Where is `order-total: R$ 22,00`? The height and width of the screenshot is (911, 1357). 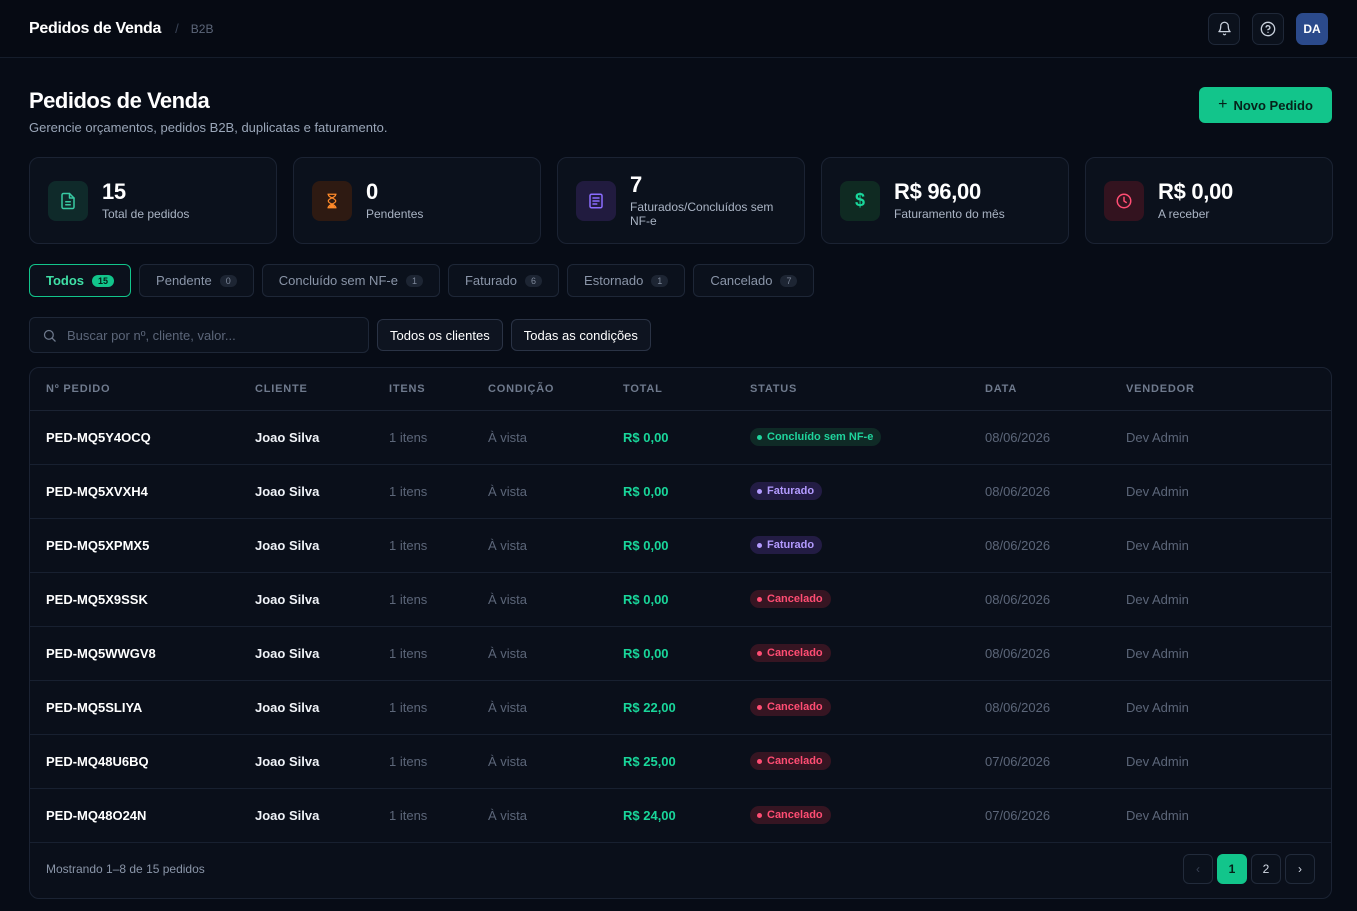 order-total: R$ 22,00 is located at coordinates (686, 707).